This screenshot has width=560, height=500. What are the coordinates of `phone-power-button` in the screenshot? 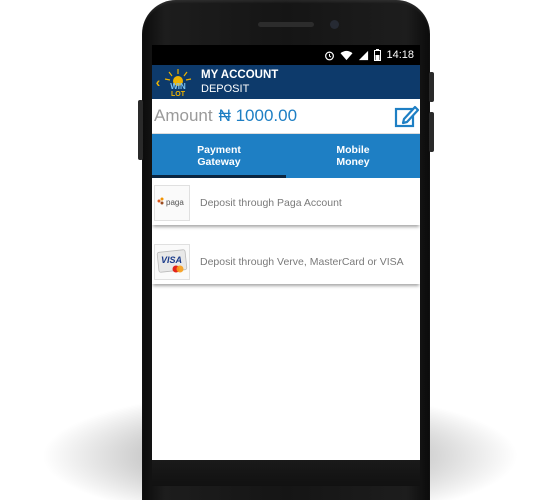 It's located at (431, 87).